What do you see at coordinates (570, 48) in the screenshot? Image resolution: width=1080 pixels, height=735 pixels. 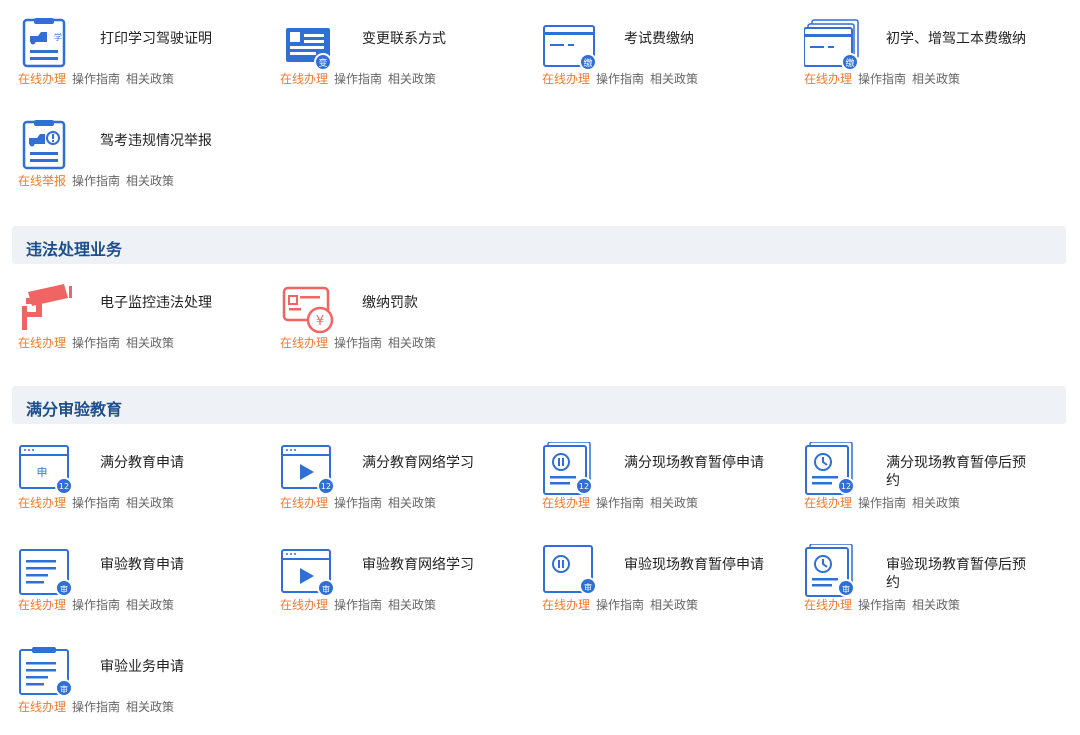 I see `exam-fee-icon: 缴` at bounding box center [570, 48].